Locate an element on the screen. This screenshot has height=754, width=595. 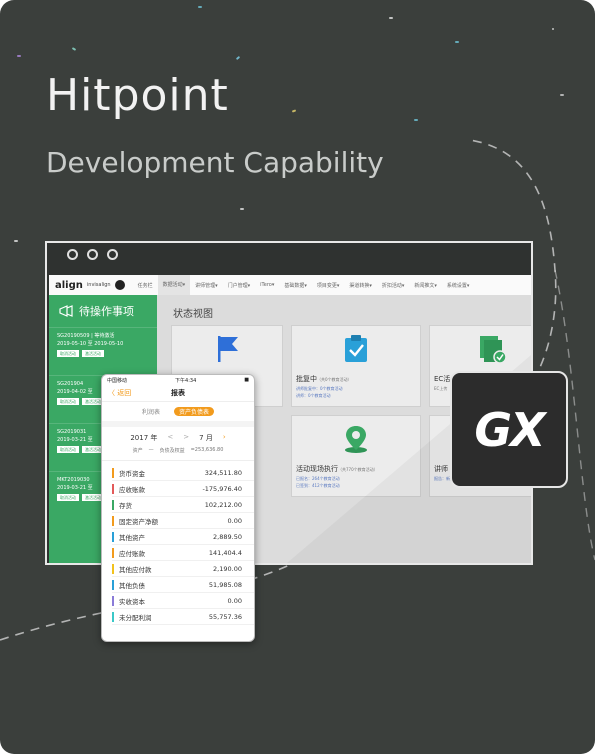
row-value: 2,889.50 is located at coordinates (227, 536).